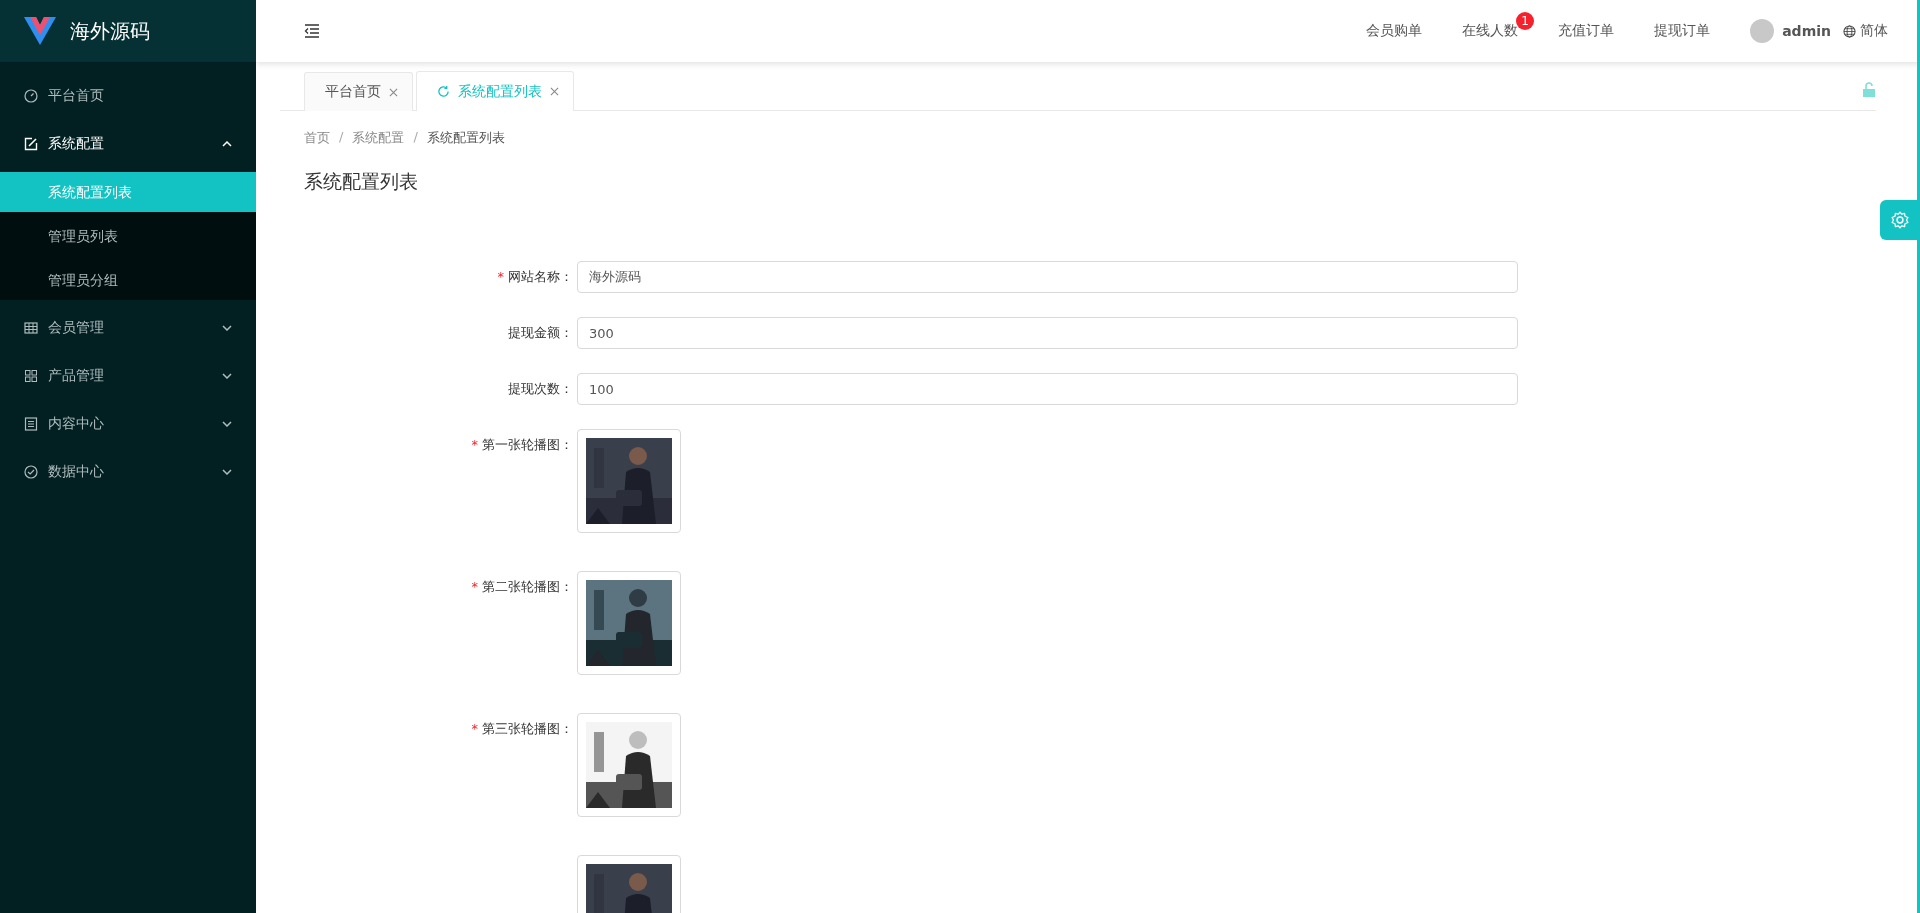 The width and height of the screenshot is (1920, 913). Describe the element at coordinates (31, 424) in the screenshot. I see `document-icon` at that location.